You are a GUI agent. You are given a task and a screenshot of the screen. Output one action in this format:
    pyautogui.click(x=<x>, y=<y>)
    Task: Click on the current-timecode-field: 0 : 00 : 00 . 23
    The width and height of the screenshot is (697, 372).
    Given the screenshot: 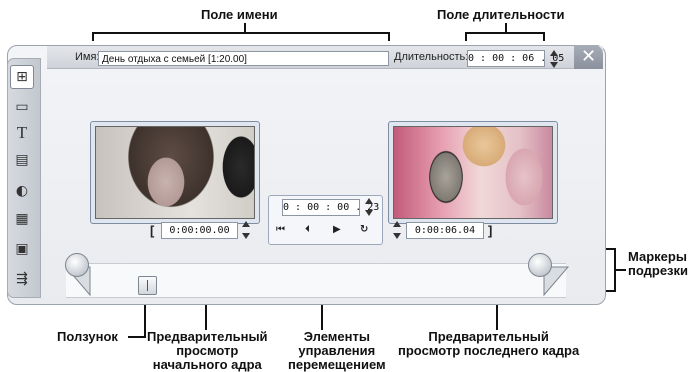 What is the action you would take?
    pyautogui.click(x=330, y=207)
    